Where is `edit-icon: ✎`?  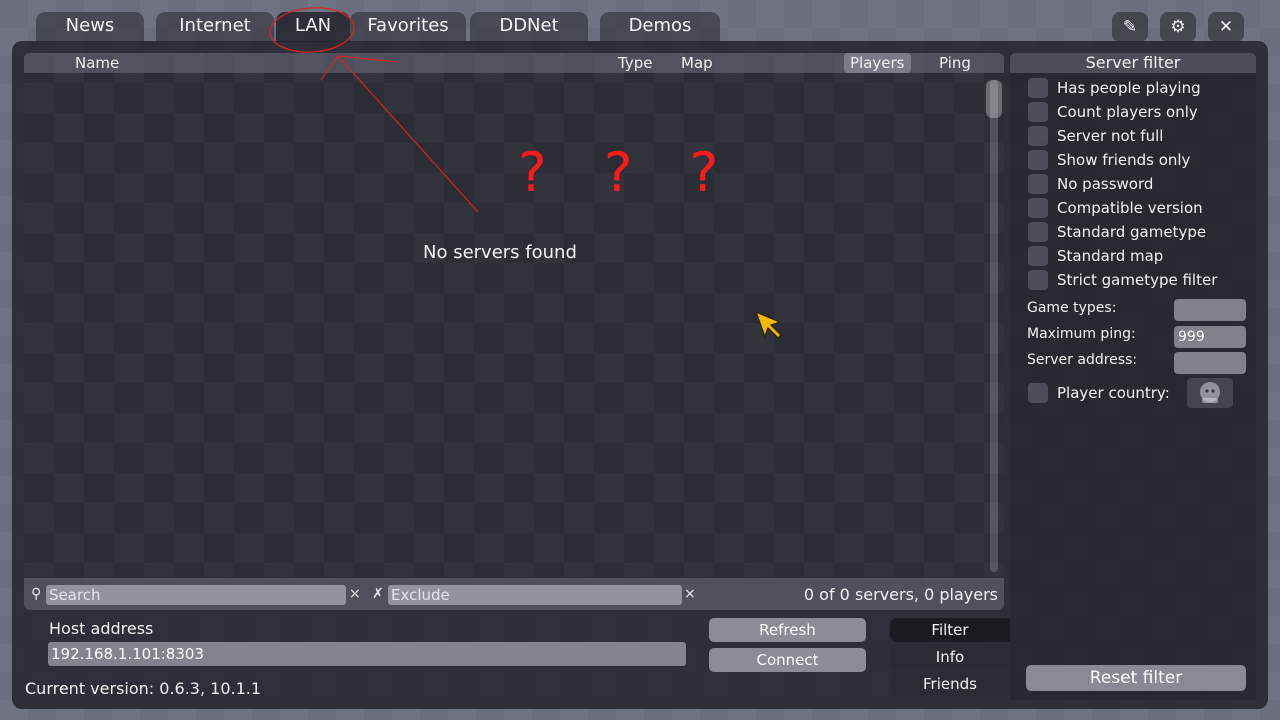 edit-icon: ✎ is located at coordinates (1130, 27).